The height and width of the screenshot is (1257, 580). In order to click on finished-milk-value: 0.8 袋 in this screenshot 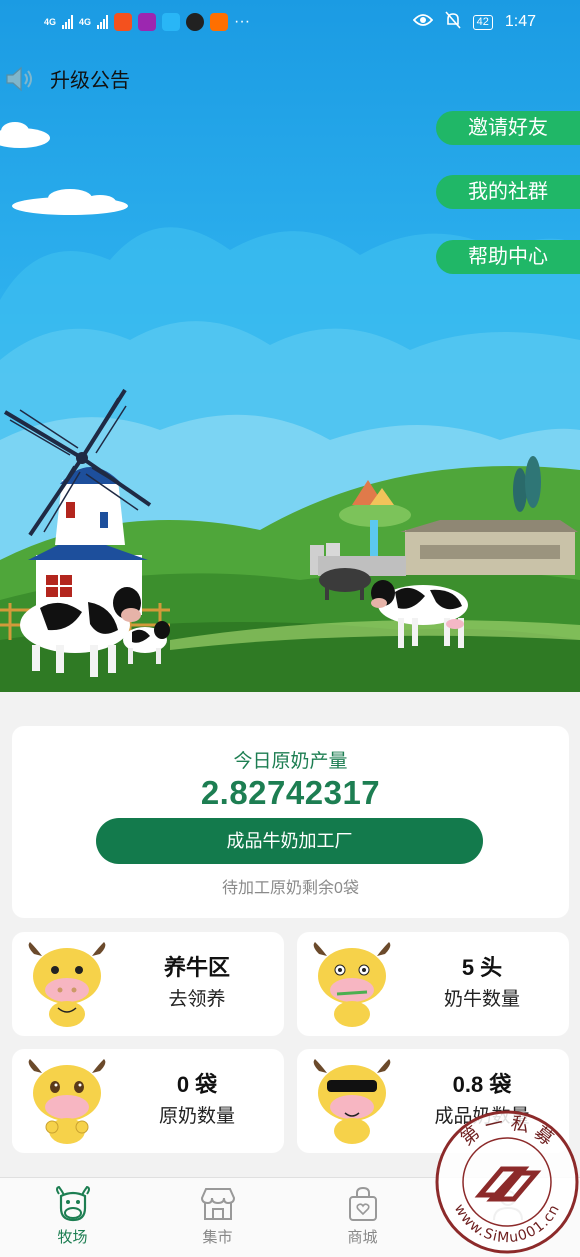, I will do `click(482, 1084)`.